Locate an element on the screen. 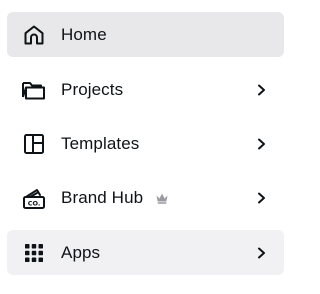 The width and height of the screenshot is (320, 294). nav-item-projects: Projects is located at coordinates (145, 89).